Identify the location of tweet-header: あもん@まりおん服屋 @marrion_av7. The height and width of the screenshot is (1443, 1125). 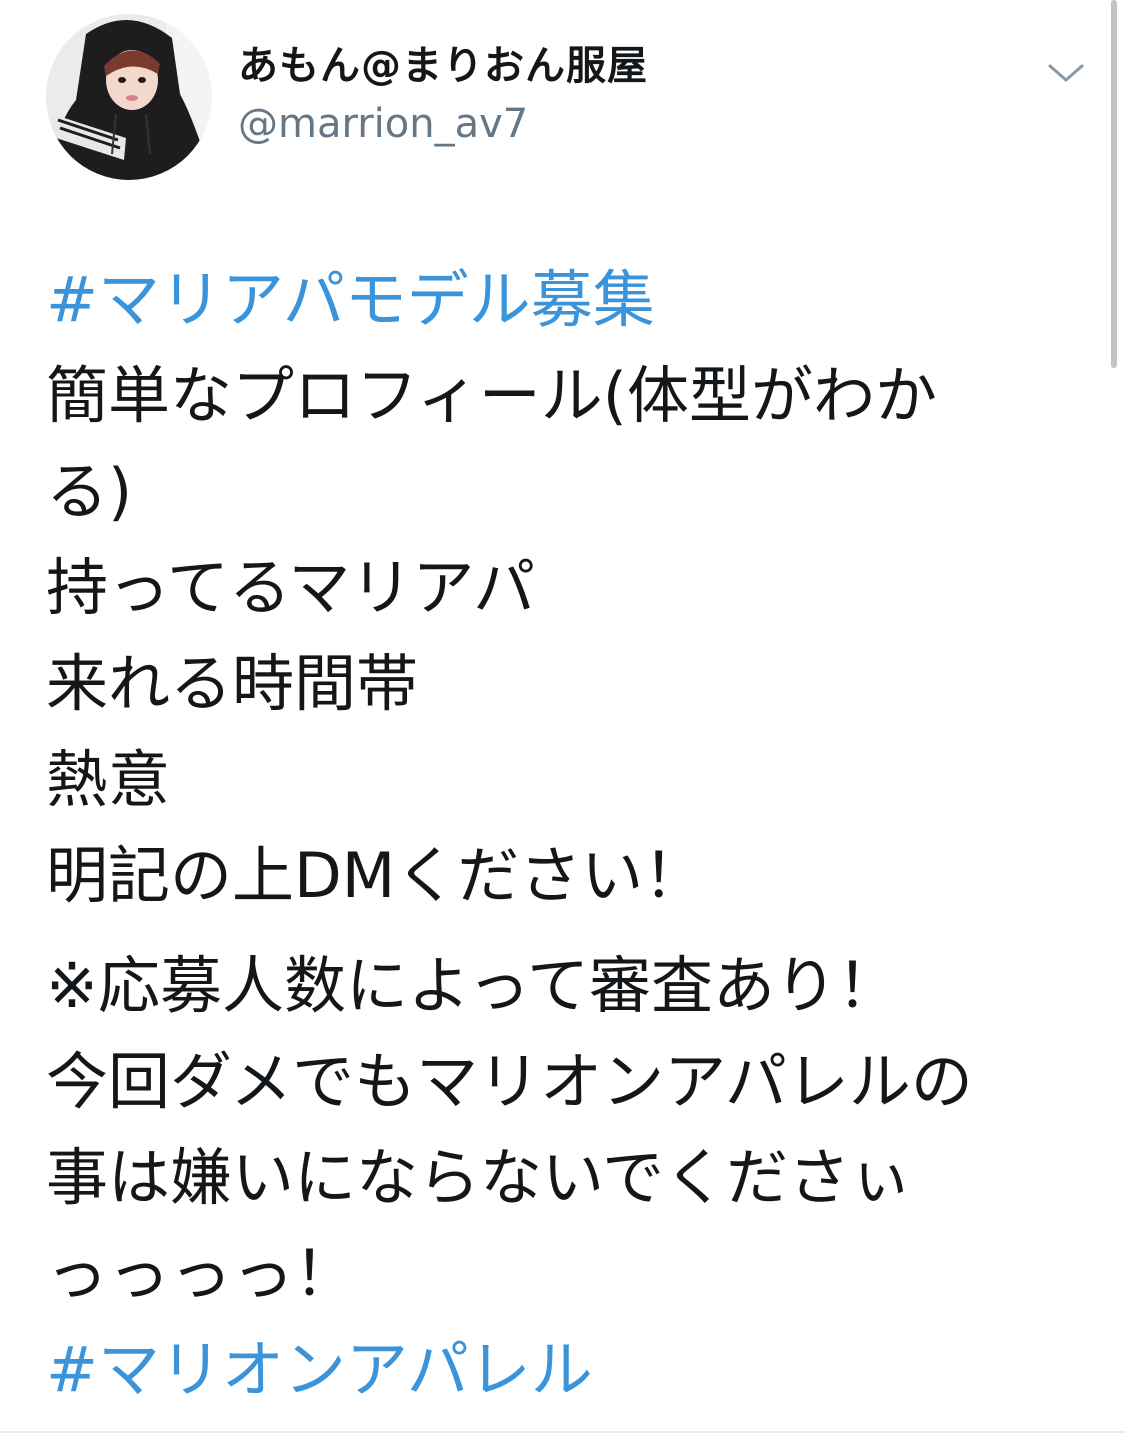
(566, 99).